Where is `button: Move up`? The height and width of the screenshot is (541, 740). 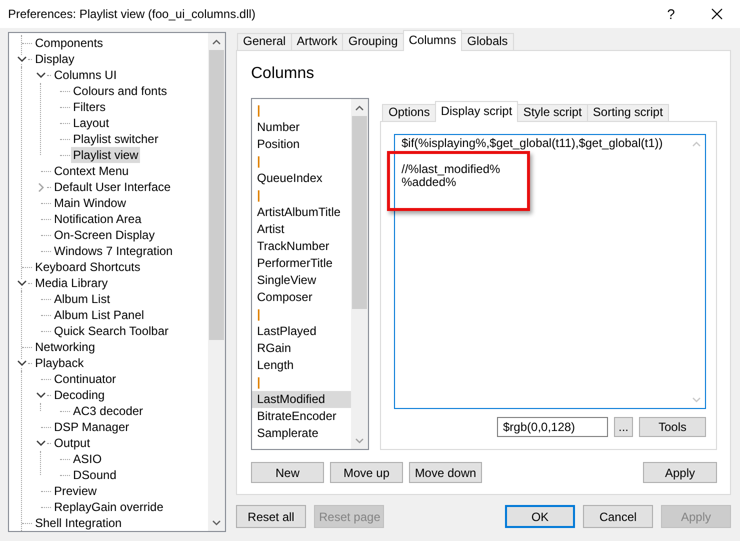 button: Move up is located at coordinates (366, 472).